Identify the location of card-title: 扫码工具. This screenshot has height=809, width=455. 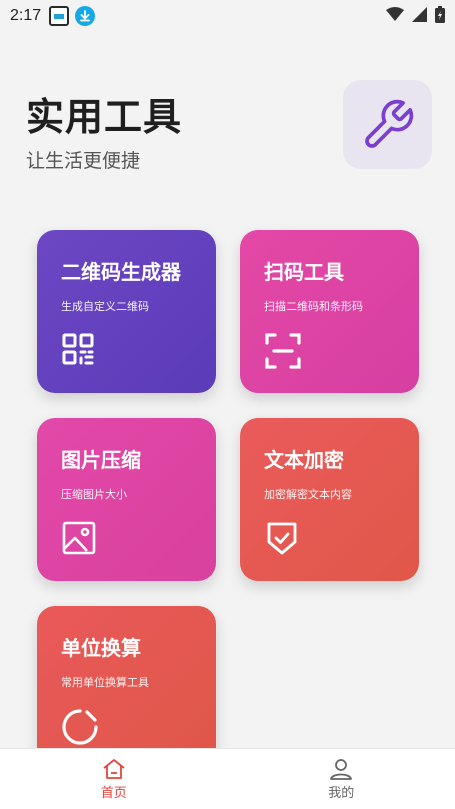
(304, 272).